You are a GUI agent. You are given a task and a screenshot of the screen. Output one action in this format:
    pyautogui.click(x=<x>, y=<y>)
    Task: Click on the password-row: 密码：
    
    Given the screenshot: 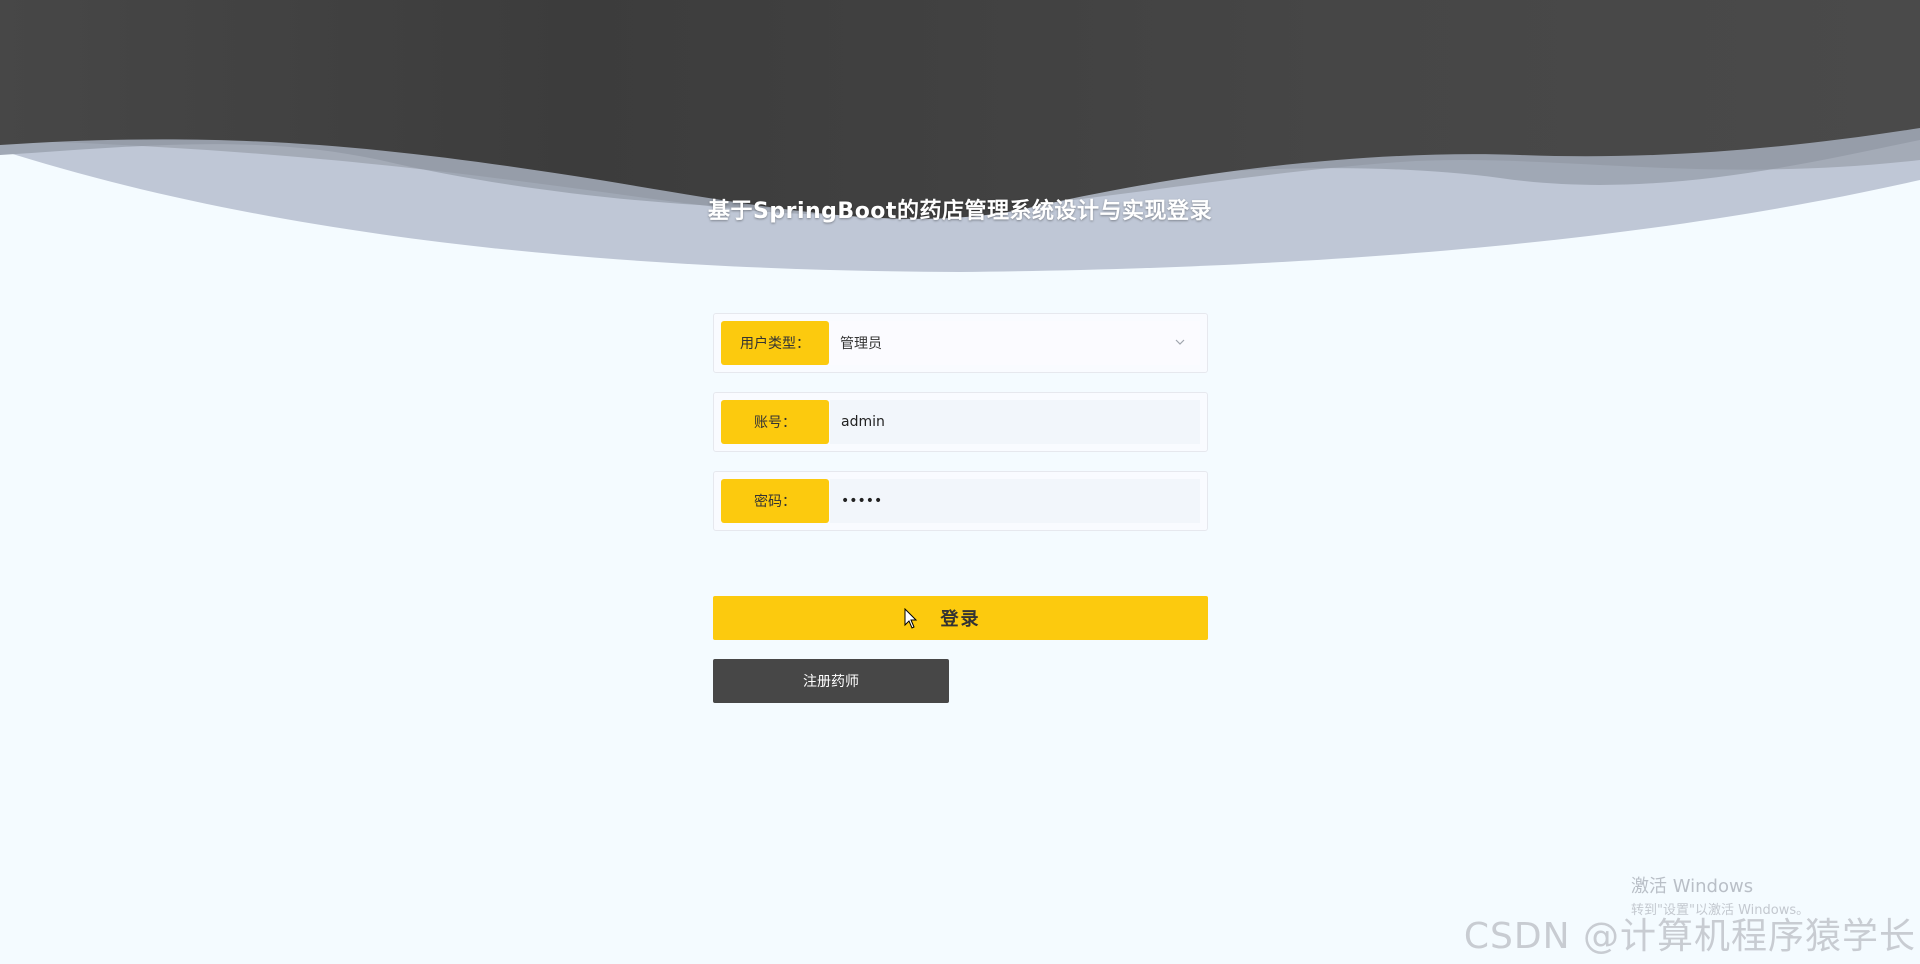 What is the action you would take?
    pyautogui.click(x=960, y=501)
    